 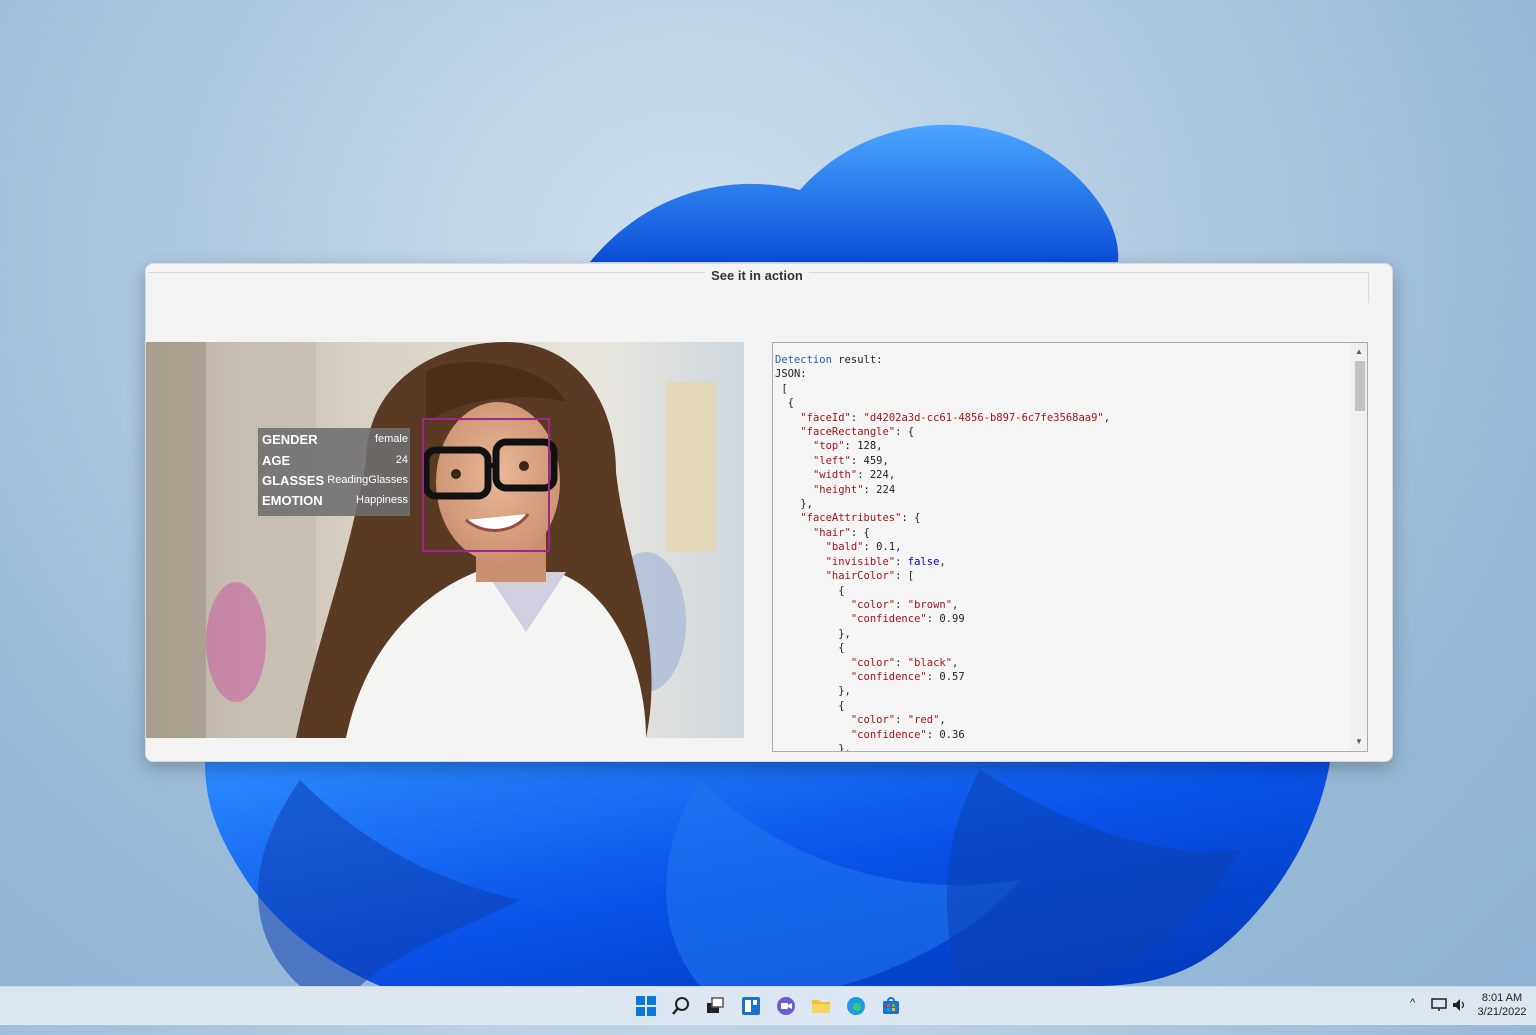 What do you see at coordinates (1359, 742) in the screenshot?
I see `scroll-down-arrow-icon: ▼` at bounding box center [1359, 742].